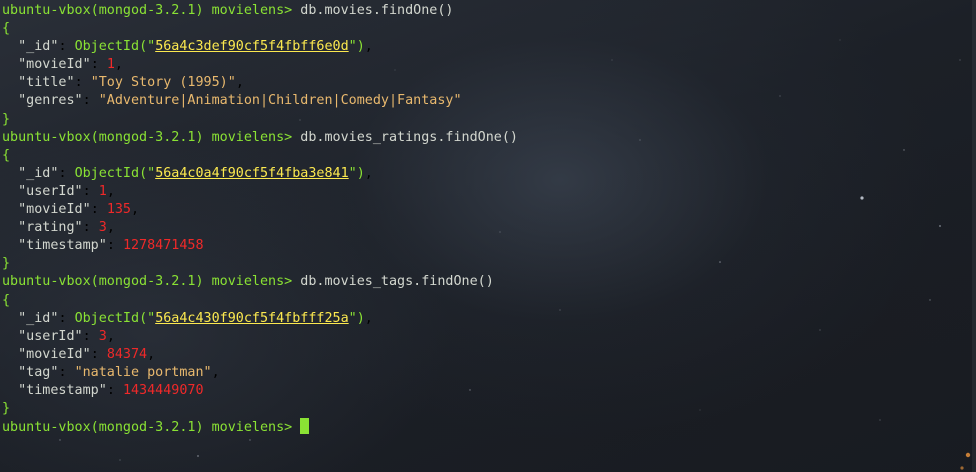 Image resolution: width=976 pixels, height=472 pixels. Describe the element at coordinates (482, 427) in the screenshot. I see `active-prompt-line: ubuntu-vbox(mongod-3.2.1) movielens>` at that location.